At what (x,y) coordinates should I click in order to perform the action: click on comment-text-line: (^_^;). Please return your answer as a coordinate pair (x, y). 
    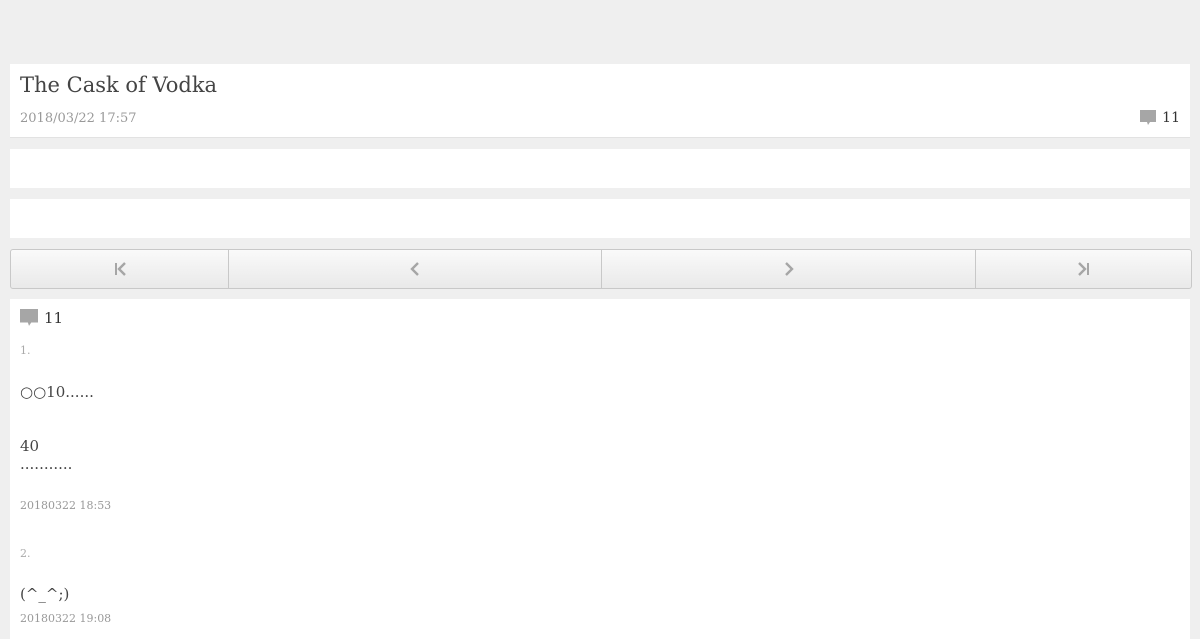
    Looking at the image, I should click on (45, 594).